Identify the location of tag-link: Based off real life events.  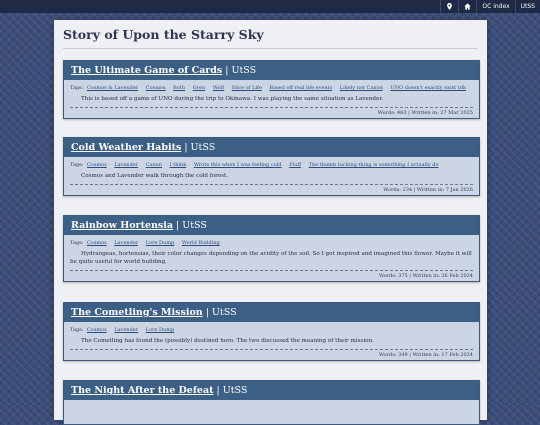
(300, 88).